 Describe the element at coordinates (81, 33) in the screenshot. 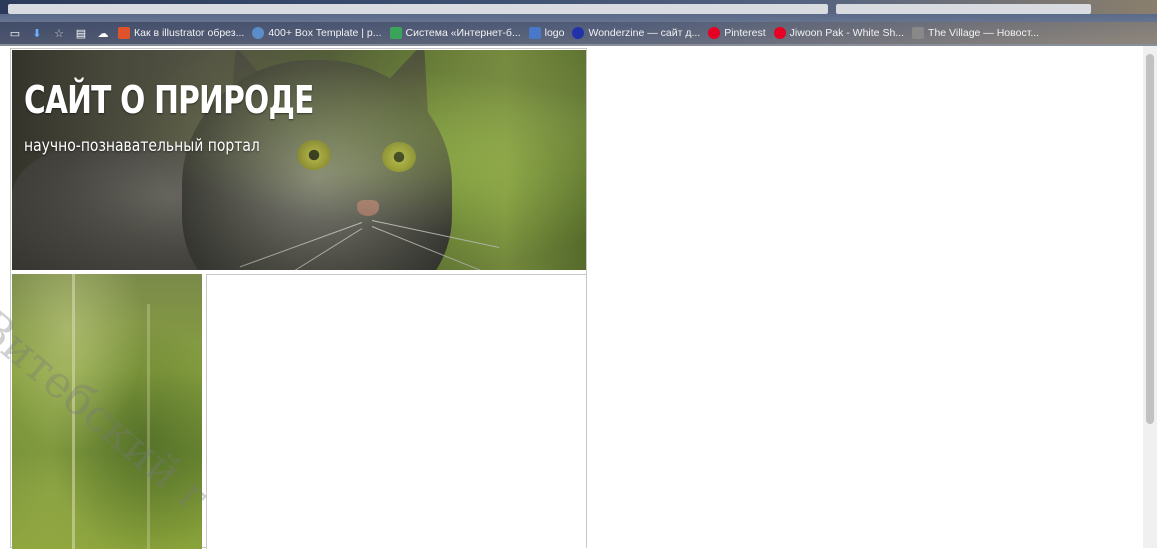

I see `clipboard-icon: ▤` at that location.